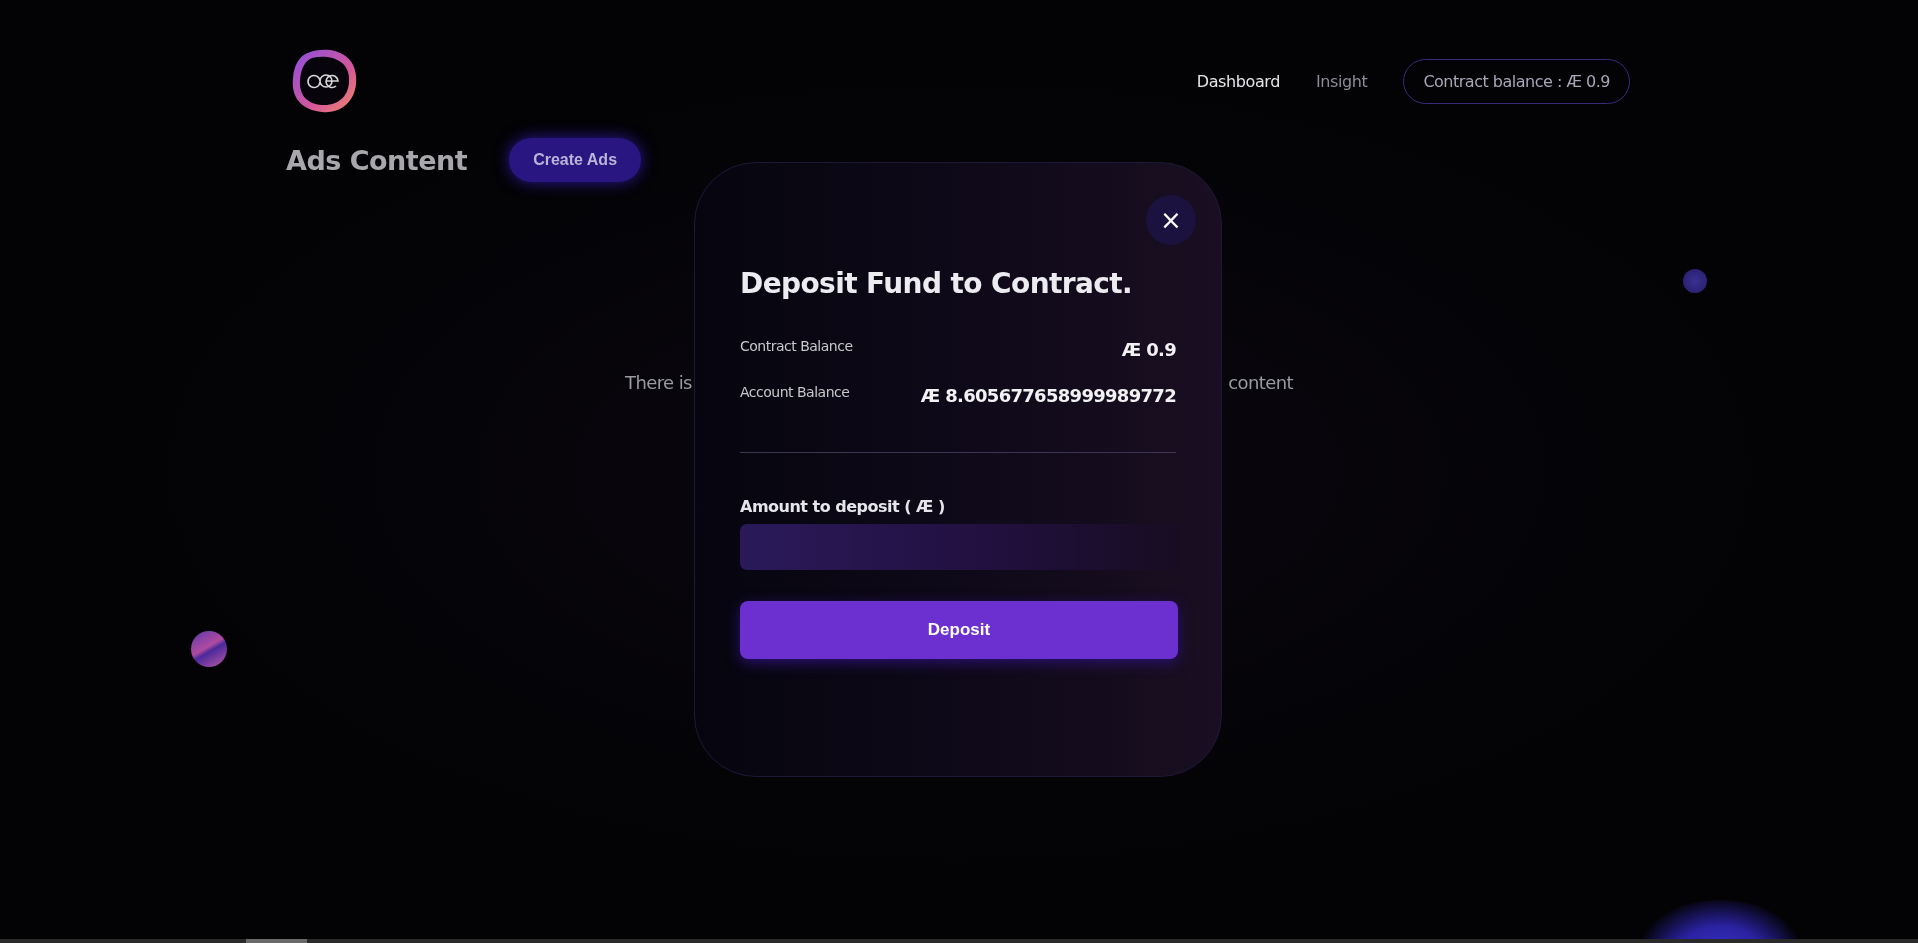 This screenshot has height=943, width=1918. What do you see at coordinates (324, 81) in the screenshot?
I see `logo-icon` at bounding box center [324, 81].